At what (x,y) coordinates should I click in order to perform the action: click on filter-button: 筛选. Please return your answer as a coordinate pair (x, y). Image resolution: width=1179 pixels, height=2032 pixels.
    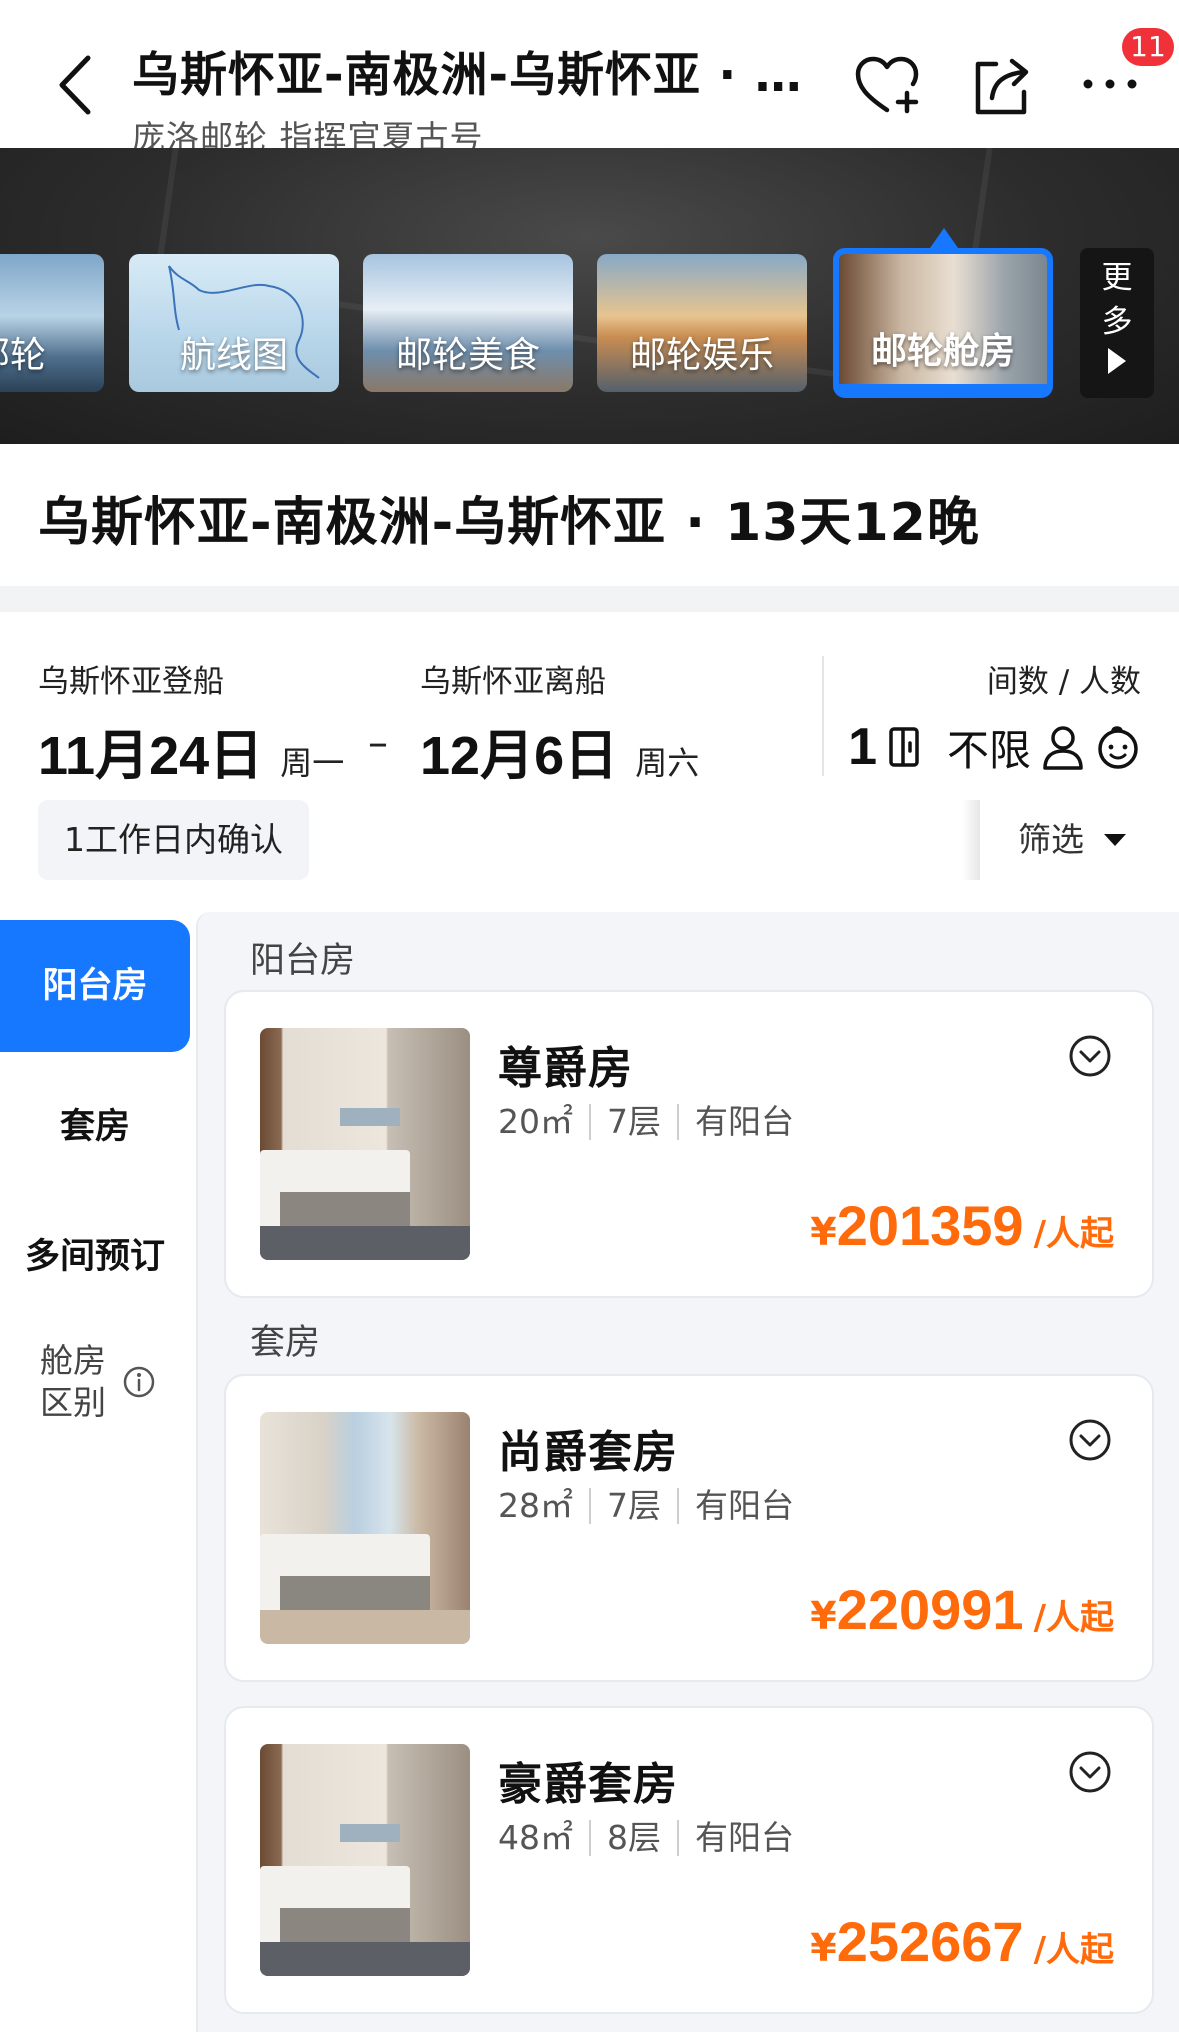
    Looking at the image, I should click on (1072, 840).